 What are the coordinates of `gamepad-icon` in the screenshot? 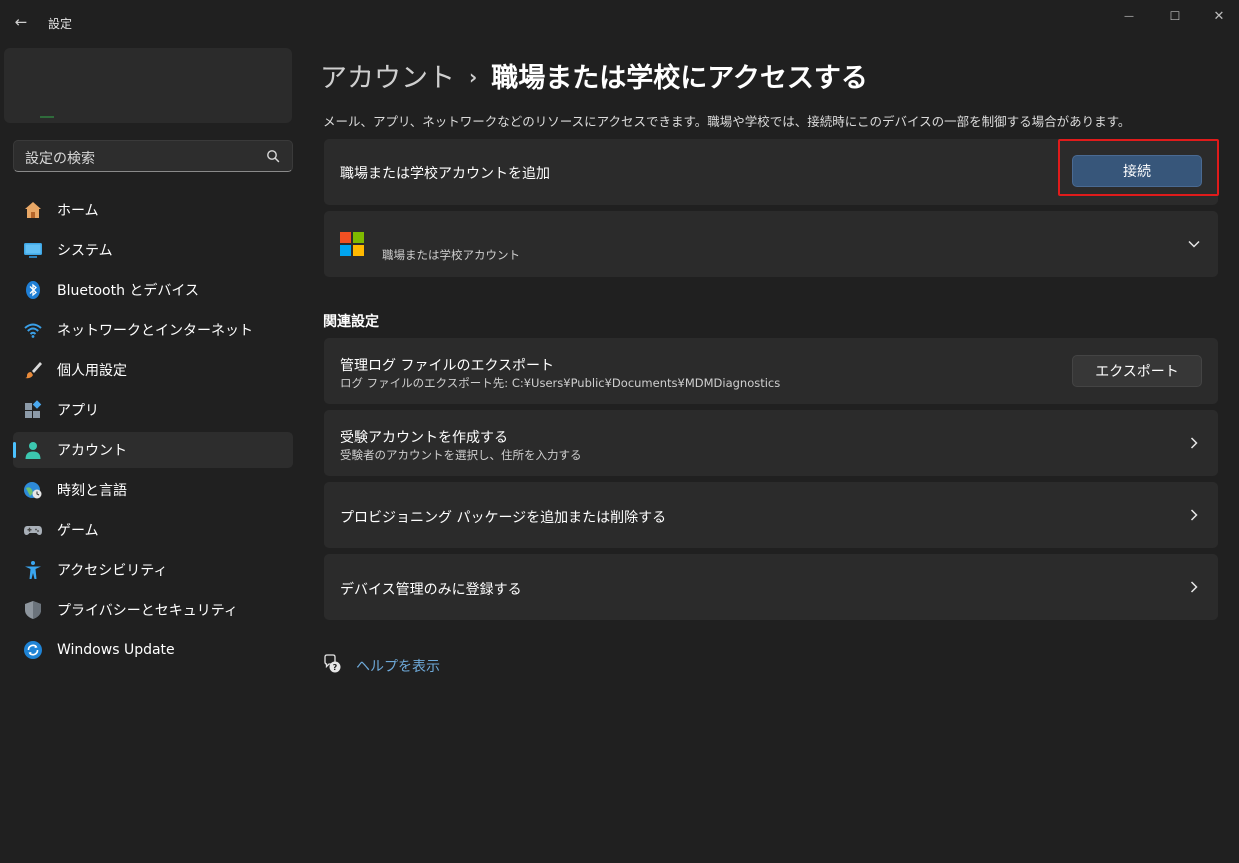 It's located at (33, 530).